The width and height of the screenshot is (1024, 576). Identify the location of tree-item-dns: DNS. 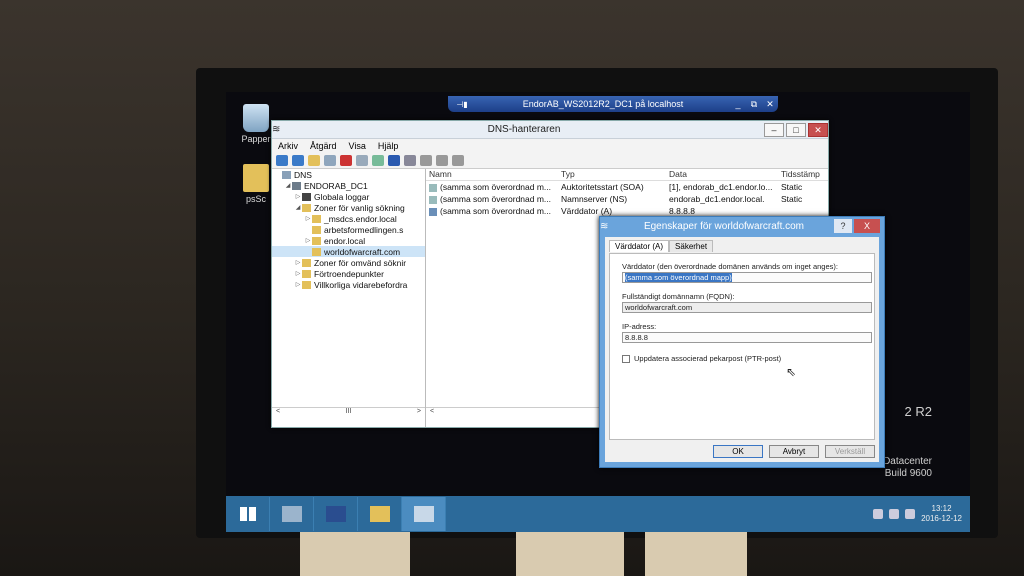
(348, 174).